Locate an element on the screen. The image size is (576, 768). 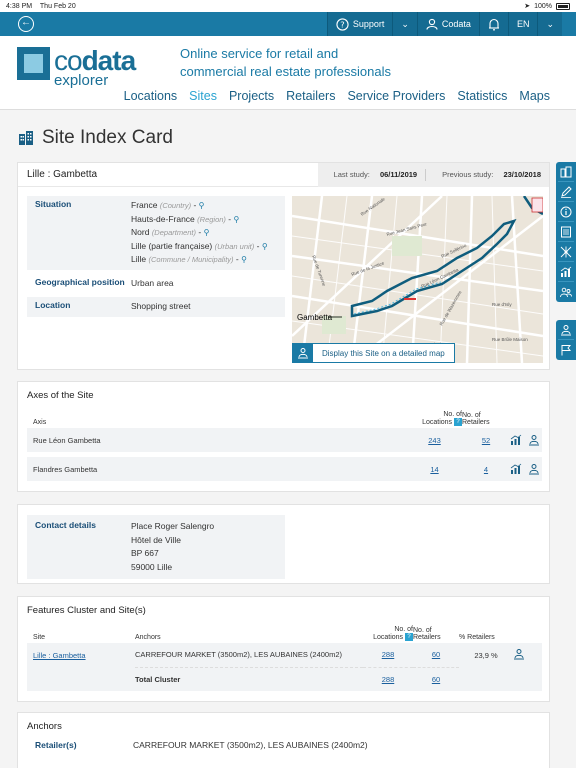
total-locations-link: 288 is located at coordinates (388, 679).